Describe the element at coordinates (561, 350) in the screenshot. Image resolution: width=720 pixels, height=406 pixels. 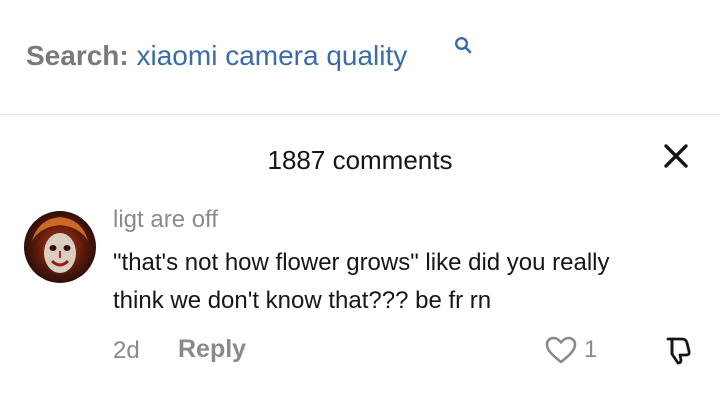
I see `heart-outline-icon` at that location.